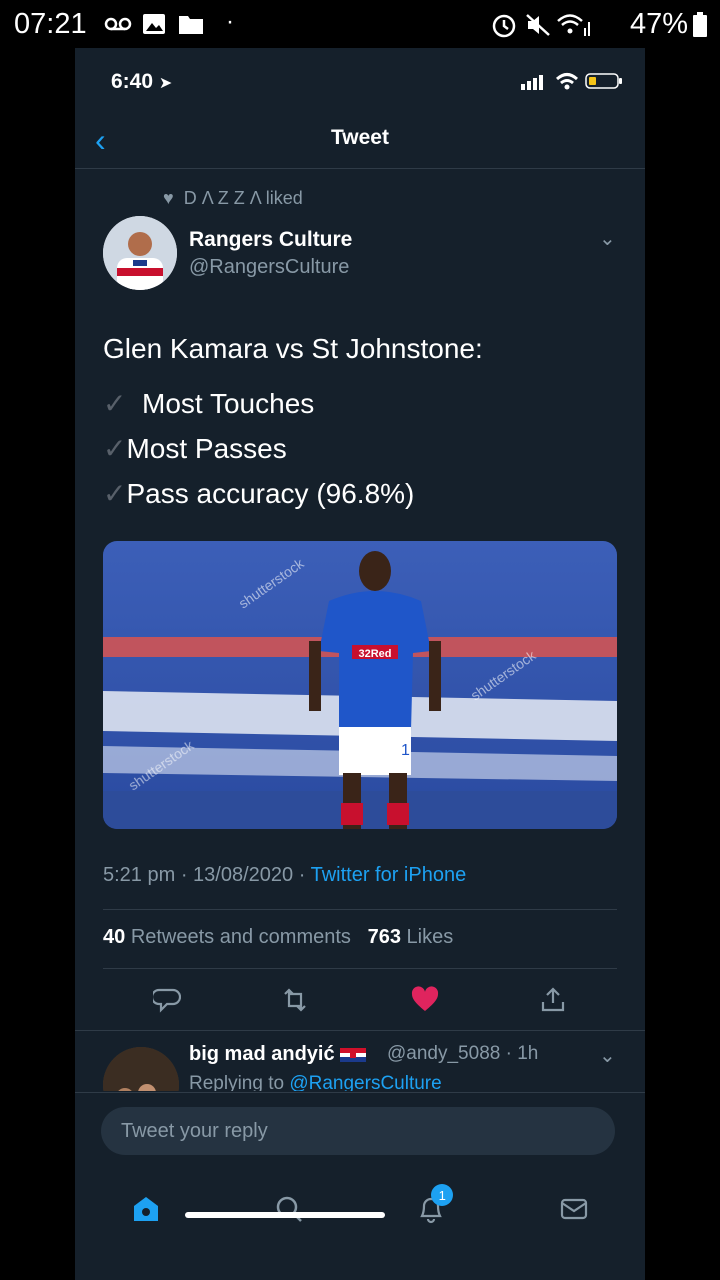  Describe the element at coordinates (191, 25) in the screenshot. I see `folder-icon` at that location.